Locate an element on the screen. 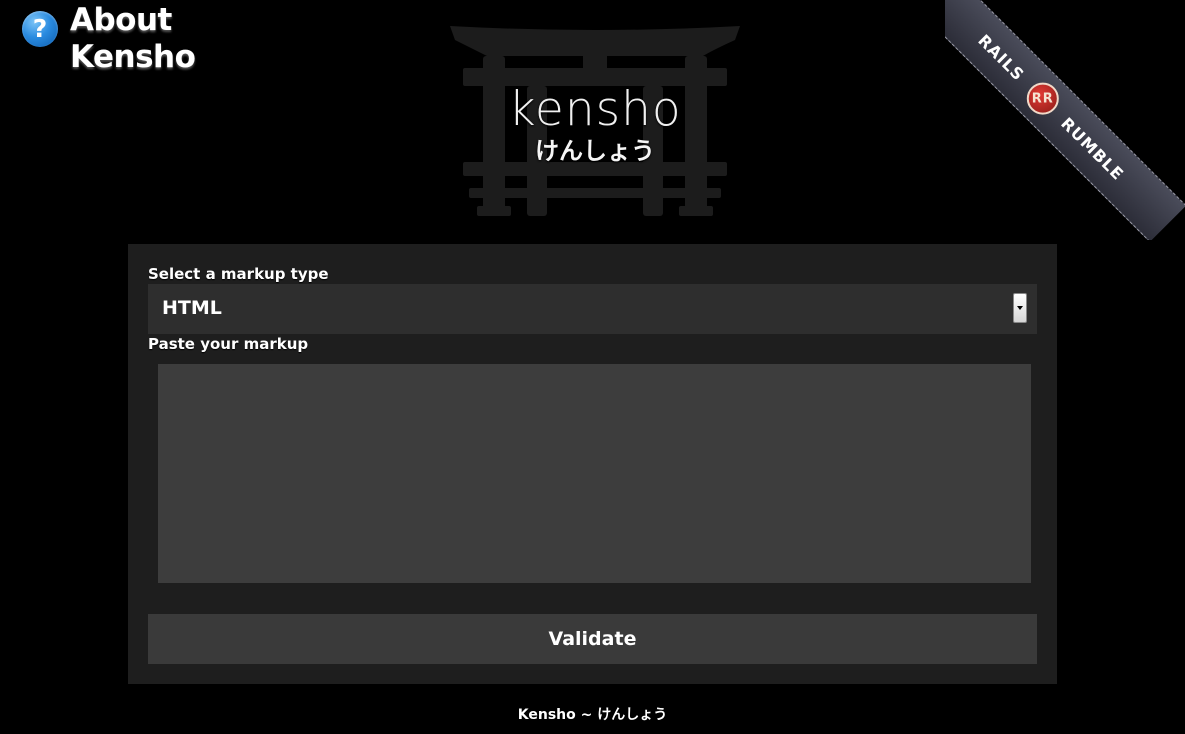 The height and width of the screenshot is (734, 1185). about-label-line2: Kensho is located at coordinates (133, 57).